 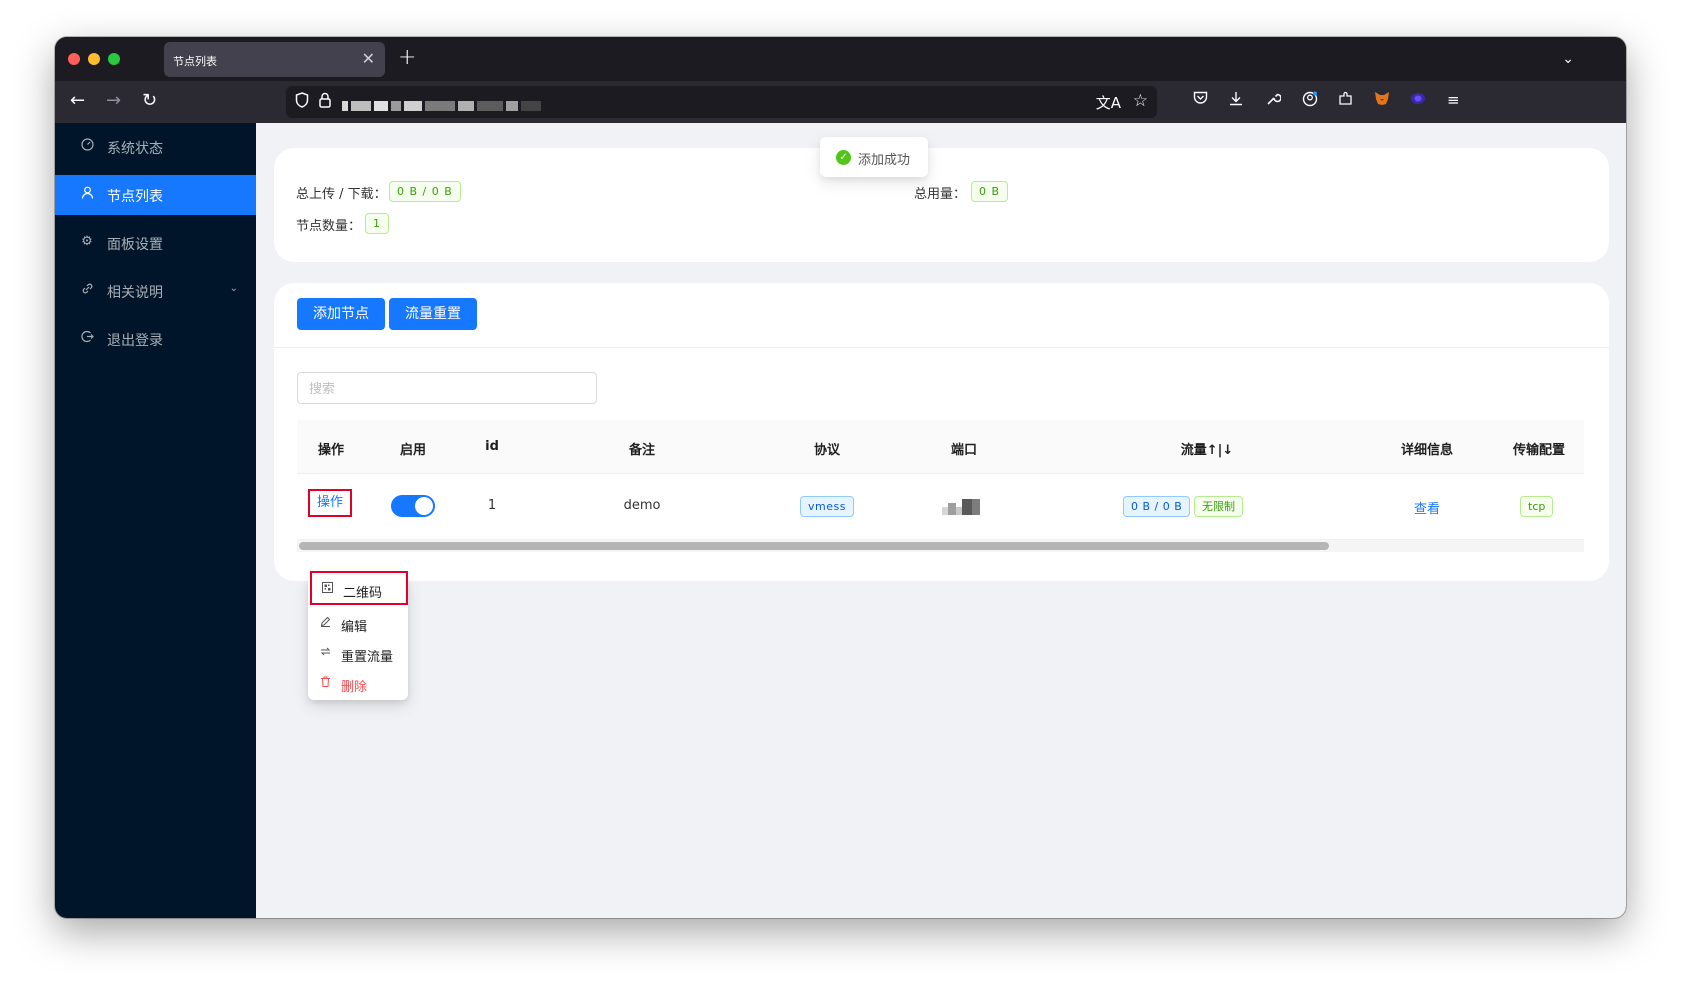 What do you see at coordinates (940, 507) in the screenshot?
I see `table-row: 操作 1 demo vmess 0 B / 0 B 无限制 查看 tcp` at bounding box center [940, 507].